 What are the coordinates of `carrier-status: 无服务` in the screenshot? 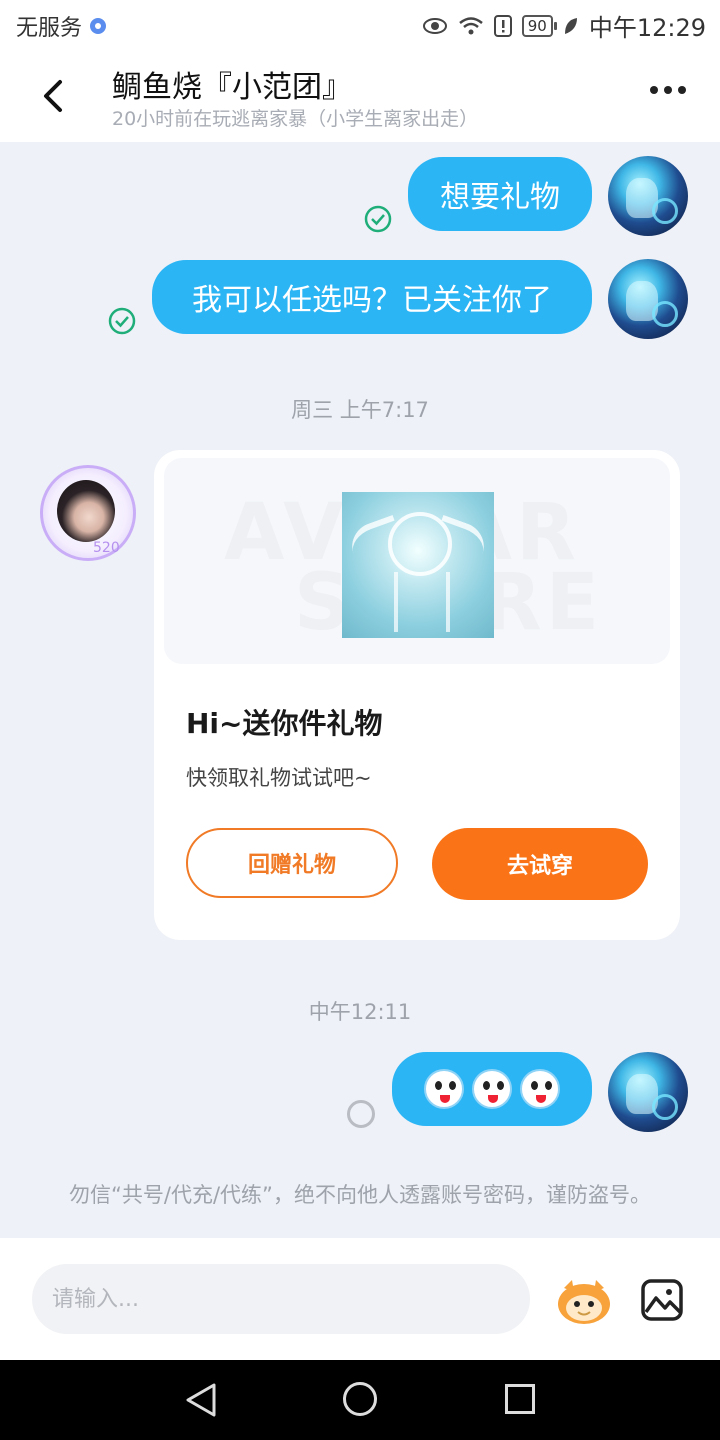 It's located at (61, 26).